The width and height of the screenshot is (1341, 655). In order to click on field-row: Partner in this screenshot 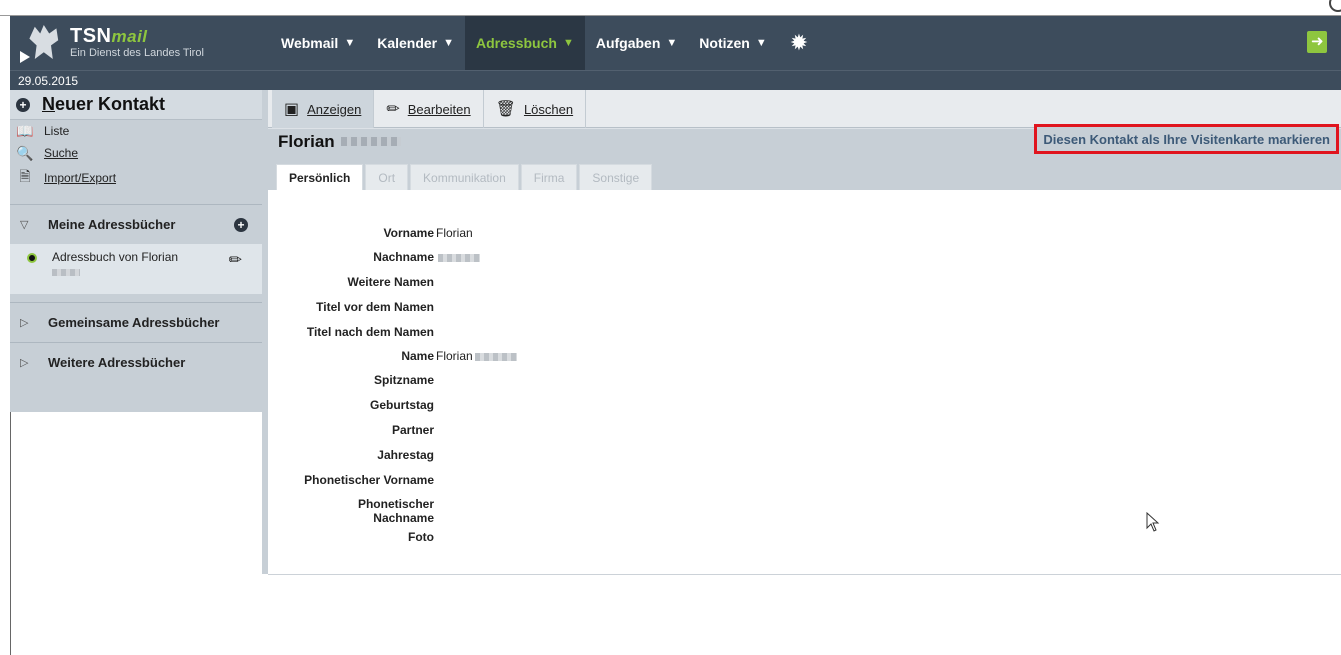, I will do `click(518, 435)`.